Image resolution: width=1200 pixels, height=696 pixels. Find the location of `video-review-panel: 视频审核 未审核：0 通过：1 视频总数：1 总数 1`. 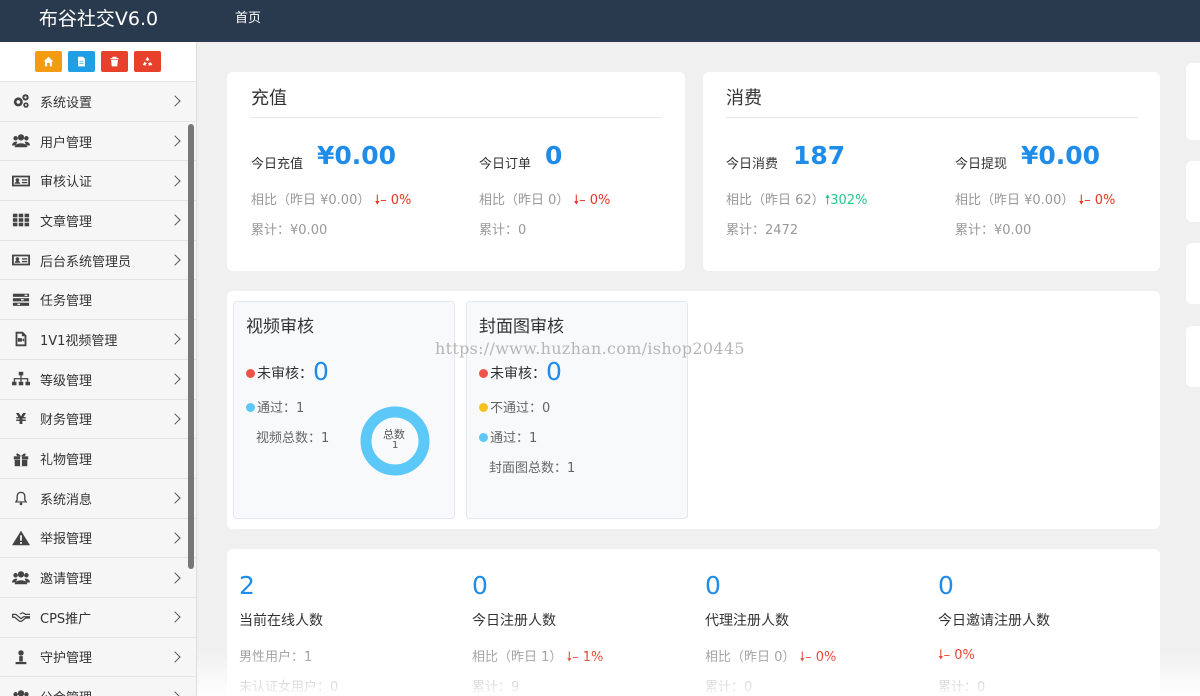

video-review-panel: 视频审核 未审核：0 通过：1 视频总数：1 总数 1 is located at coordinates (344, 410).